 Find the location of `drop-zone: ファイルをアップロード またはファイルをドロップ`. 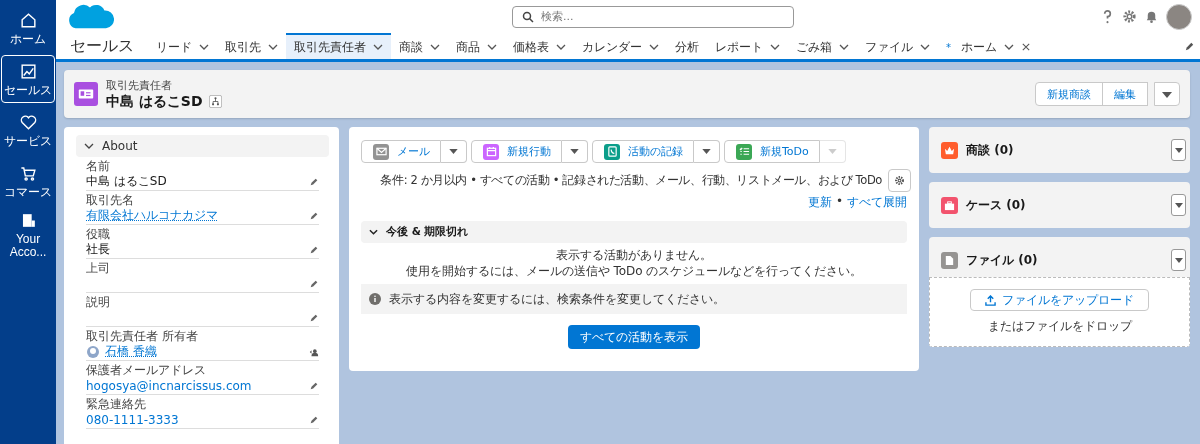

drop-zone: ファイルをアップロード またはファイルをドロップ is located at coordinates (1059, 312).